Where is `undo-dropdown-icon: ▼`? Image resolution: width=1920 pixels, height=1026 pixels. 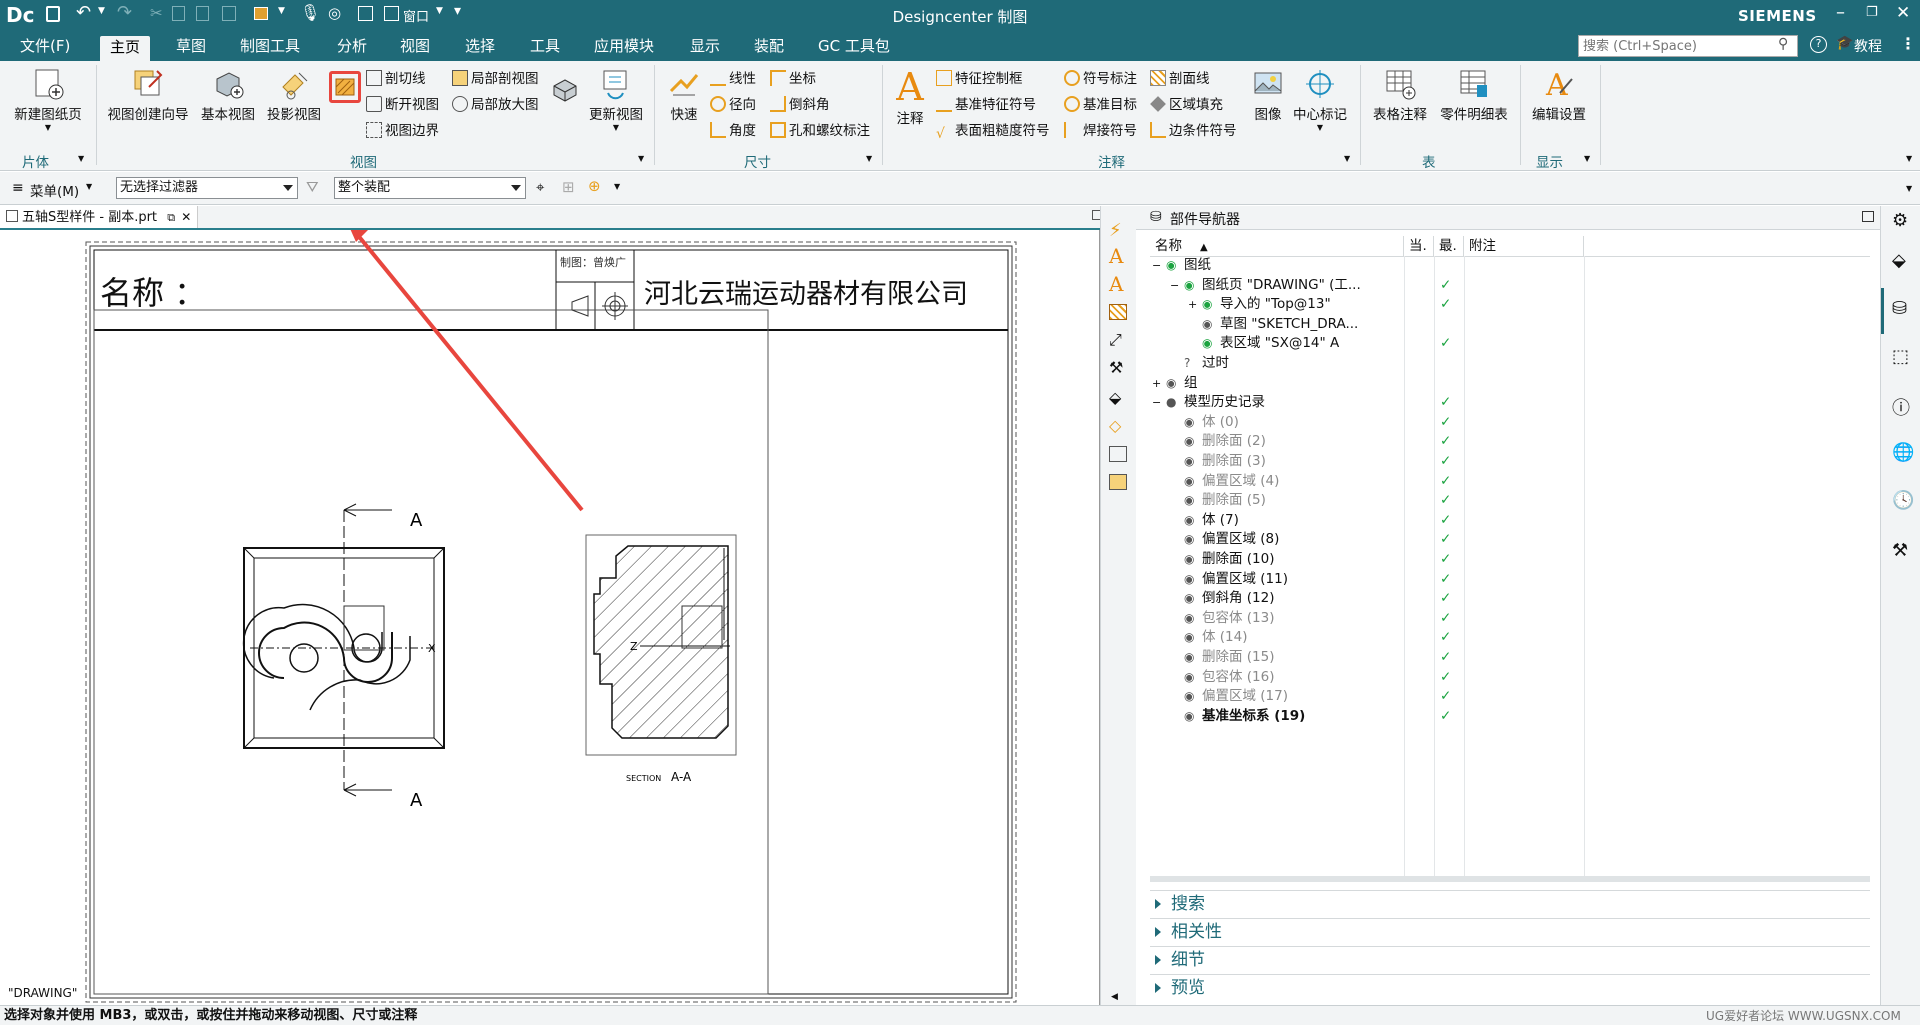 undo-dropdown-icon: ▼ is located at coordinates (101, 11).